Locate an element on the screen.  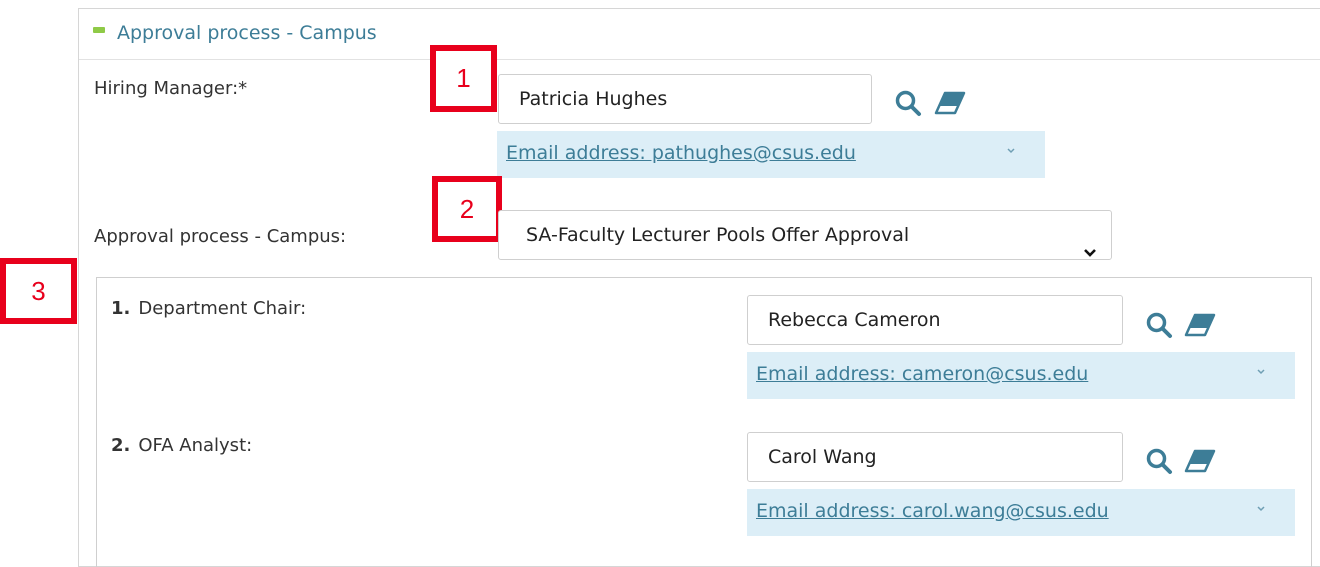
approver-2-number: 2. is located at coordinates (121, 445).